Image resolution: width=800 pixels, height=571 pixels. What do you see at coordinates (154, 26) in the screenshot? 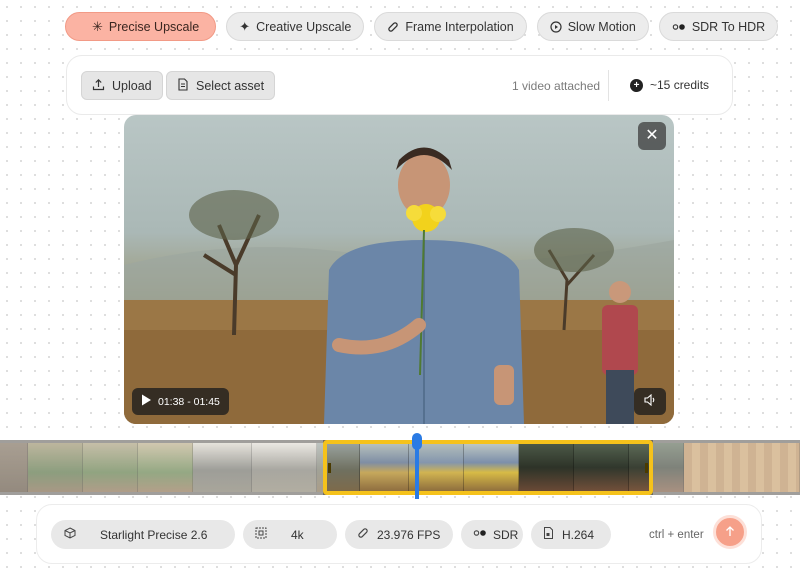
I see `tab-label: Precise Upscale` at bounding box center [154, 26].